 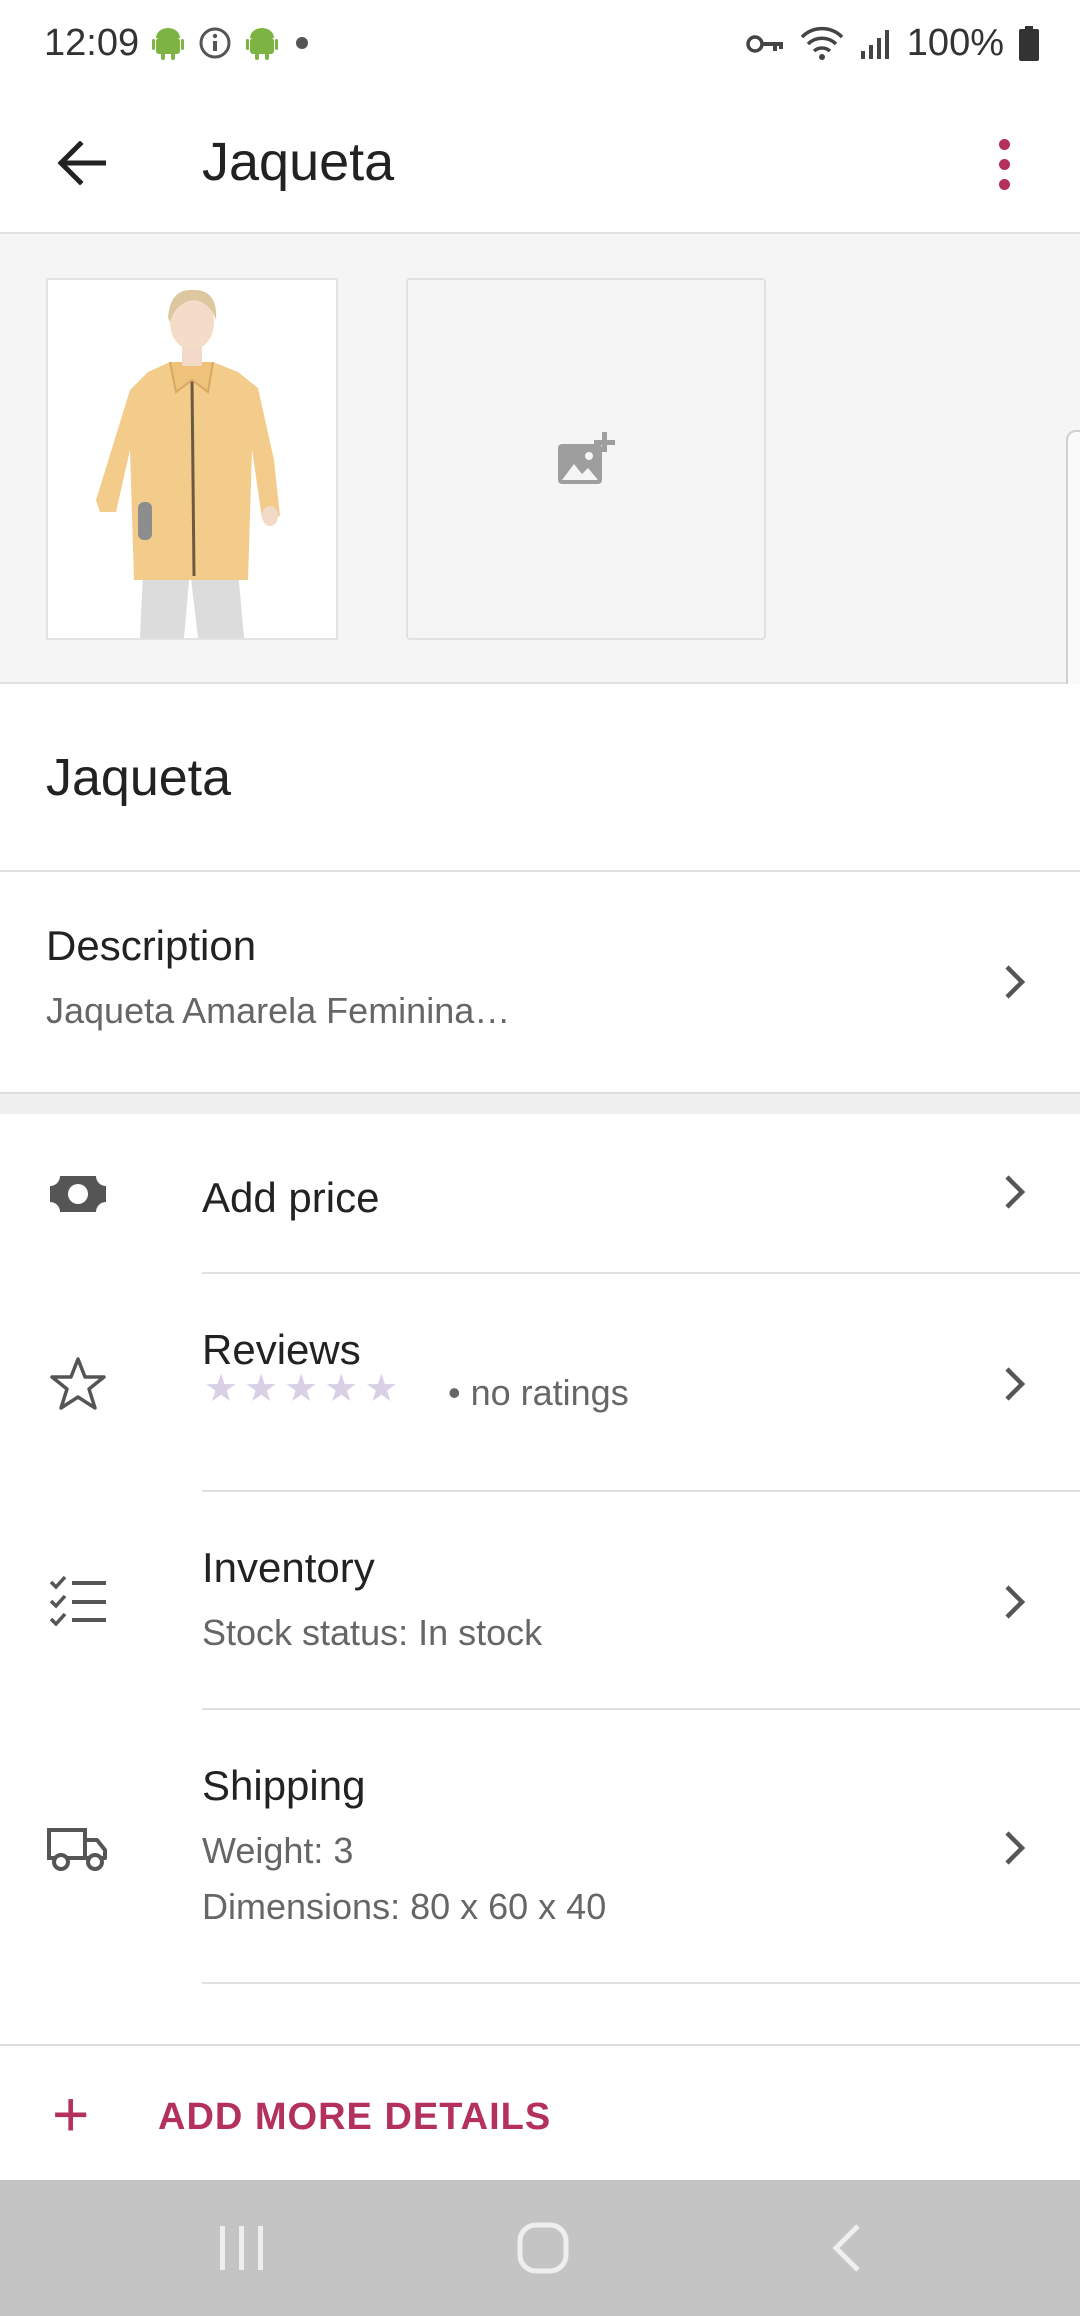 I want to click on description-title: Description, so click(x=151, y=945).